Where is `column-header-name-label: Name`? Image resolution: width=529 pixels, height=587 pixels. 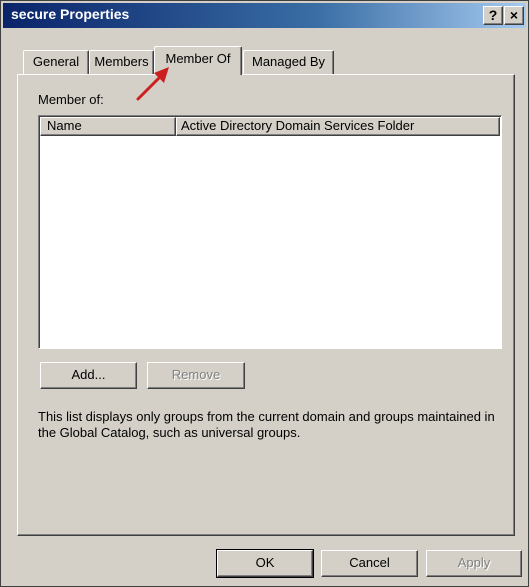 column-header-name-label: Name is located at coordinates (64, 125).